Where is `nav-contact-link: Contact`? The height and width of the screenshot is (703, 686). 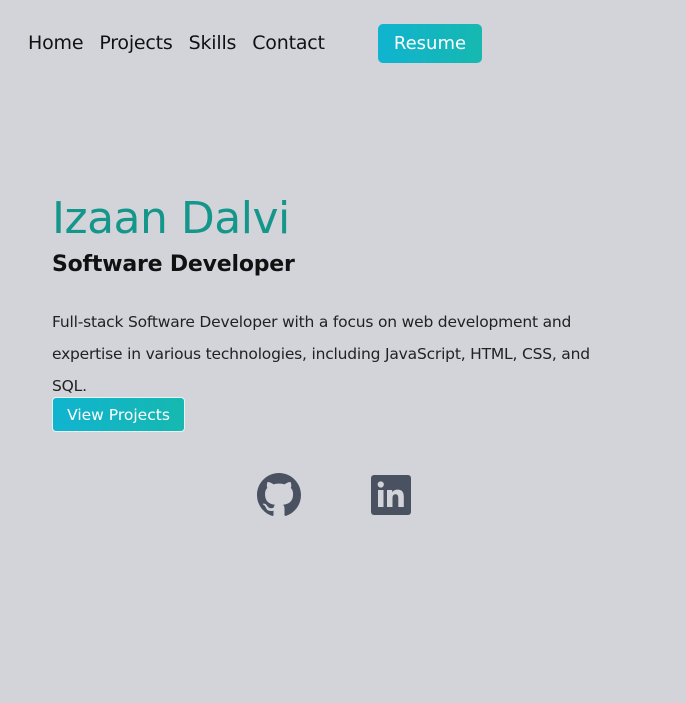
nav-contact-link: Contact is located at coordinates (288, 43).